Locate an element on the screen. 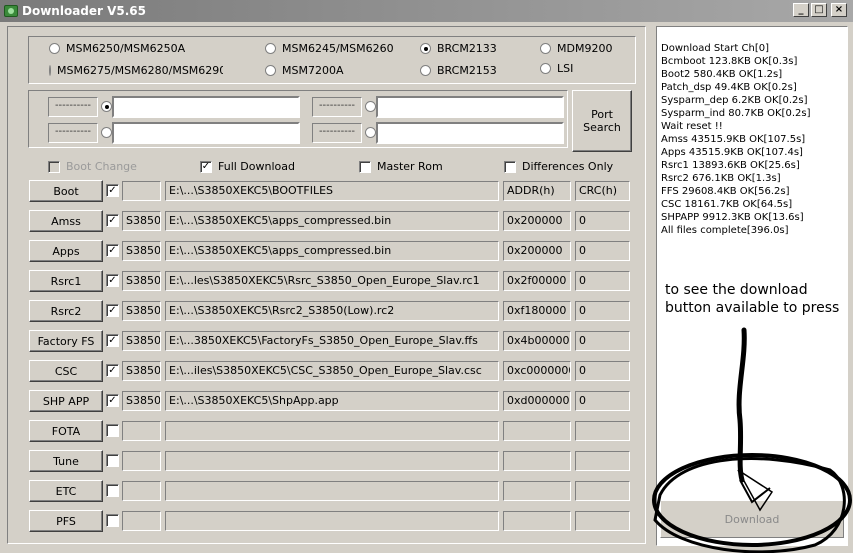  log-line: Sysparm_ind 80.7KB OK[0.2s] is located at coordinates (736, 113).